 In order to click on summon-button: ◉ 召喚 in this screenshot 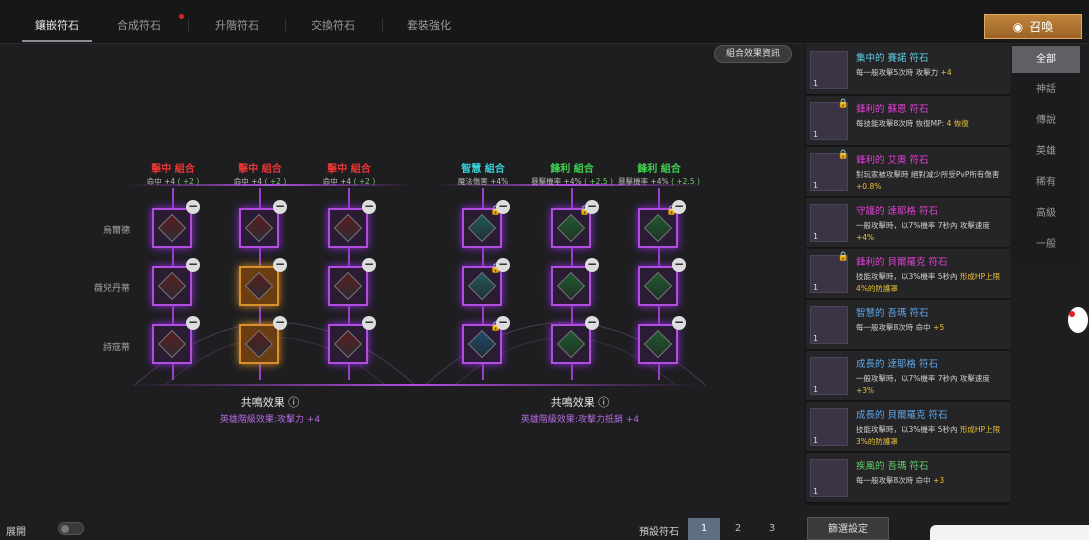, I will do `click(1033, 26)`.